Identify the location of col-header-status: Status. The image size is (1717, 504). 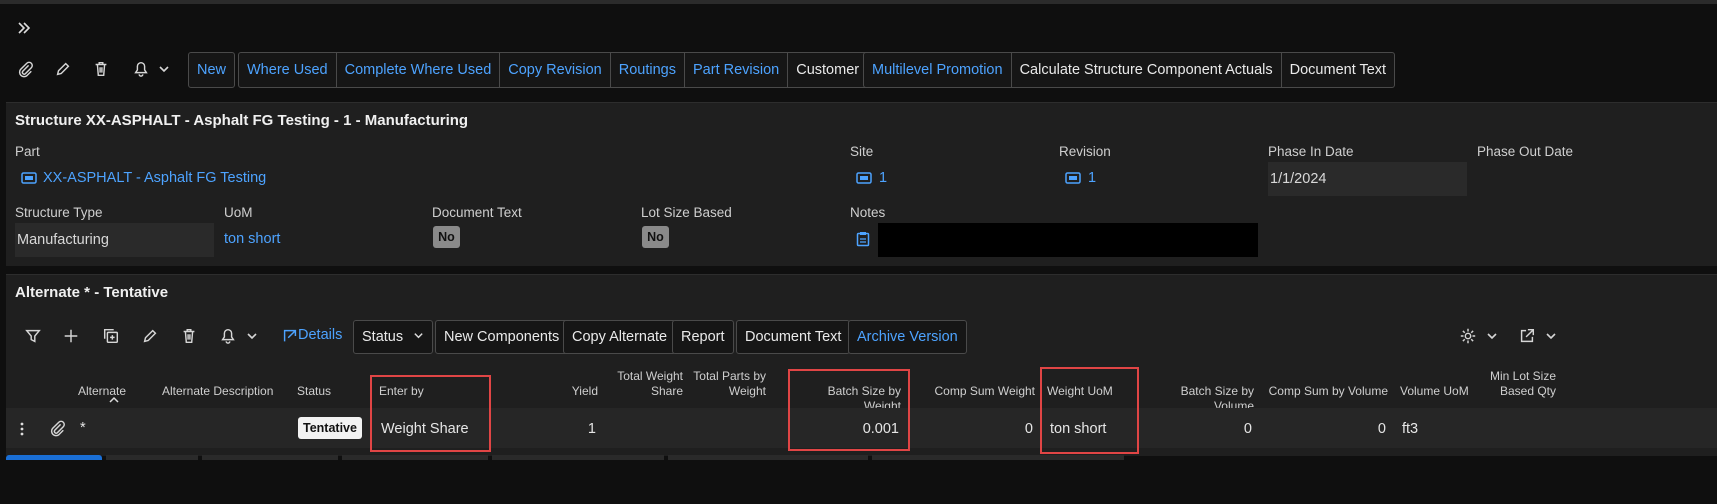
(314, 391).